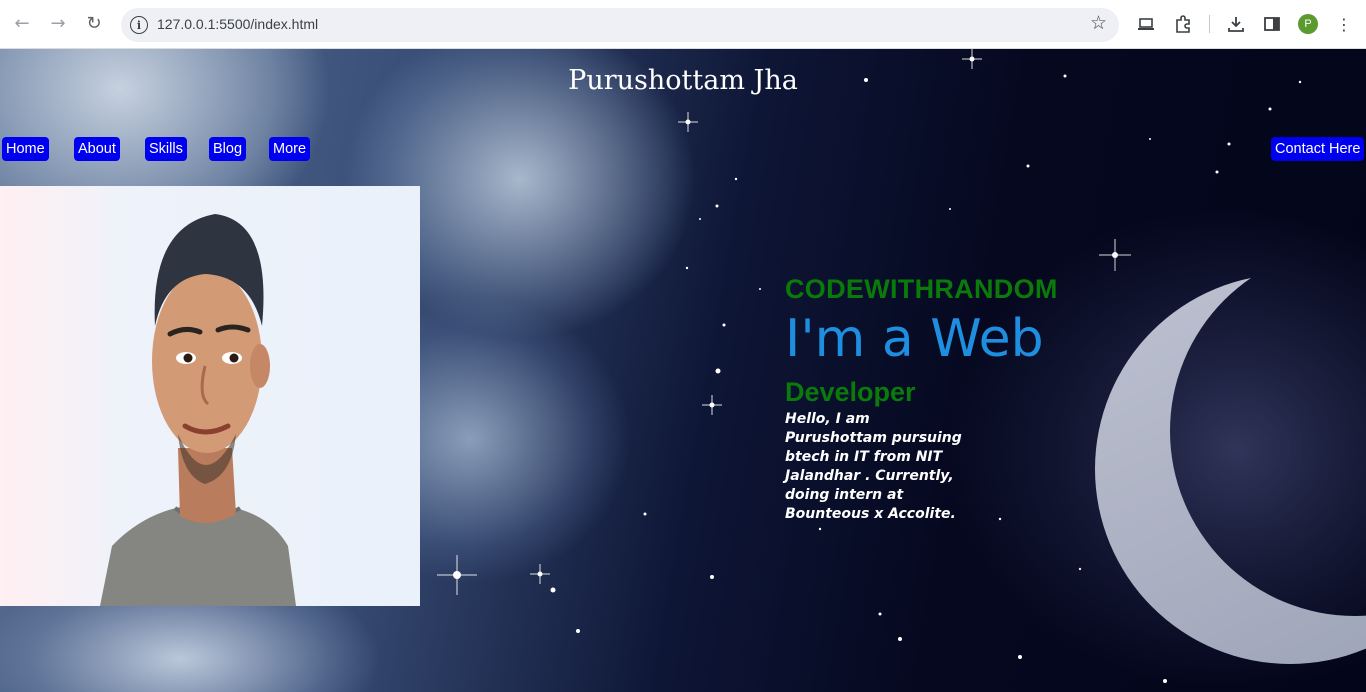 This screenshot has width=1366, height=692. I want to click on nav-home: Home, so click(25, 149).